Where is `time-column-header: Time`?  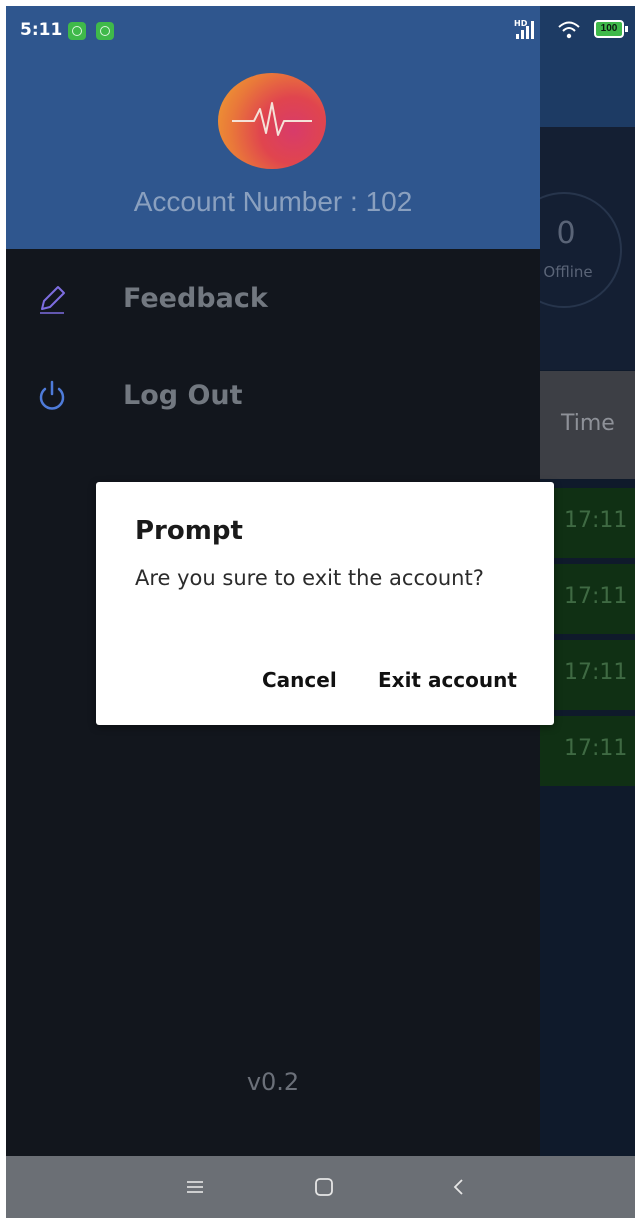
time-column-header: Time is located at coordinates (588, 423).